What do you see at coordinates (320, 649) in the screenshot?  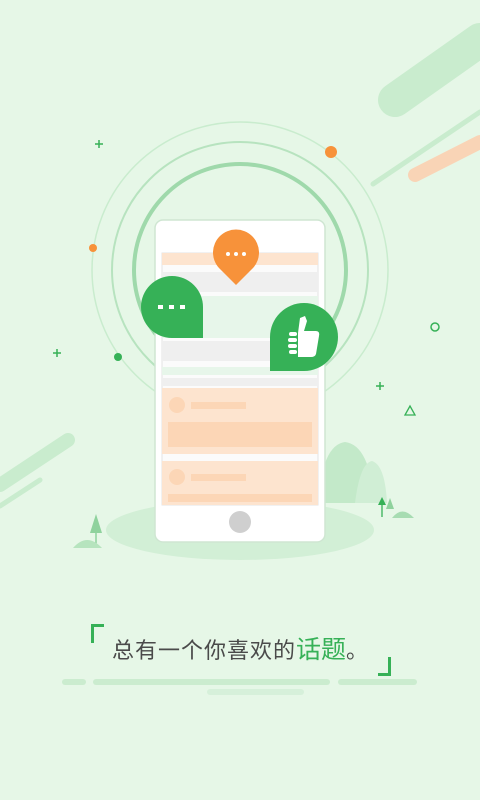 I see `caption-highlight: 话题` at bounding box center [320, 649].